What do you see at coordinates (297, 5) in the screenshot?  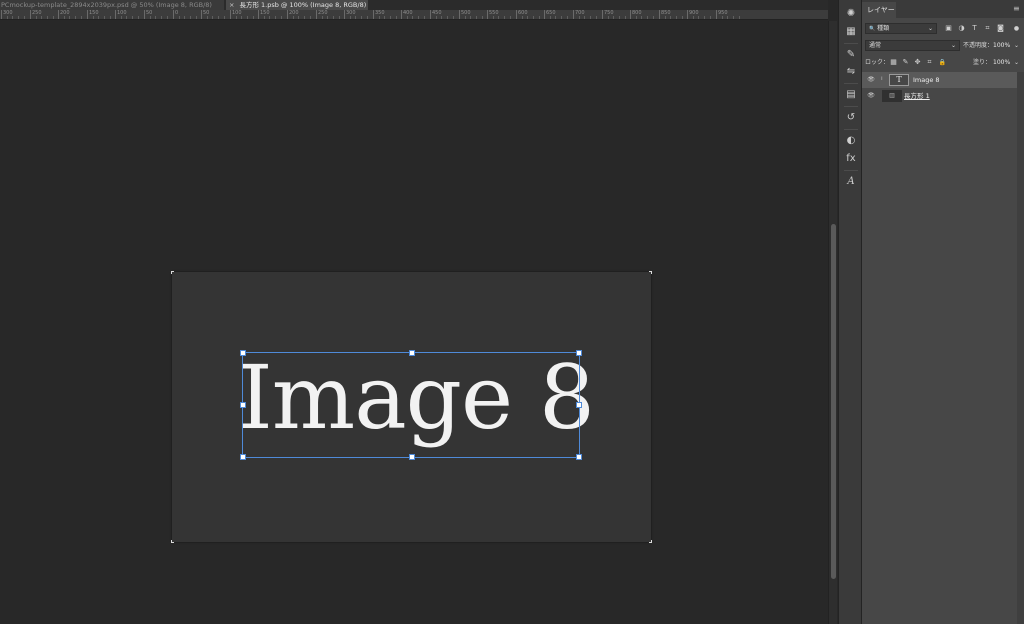 I see `document-tab-rectangle: × 長方形 1.psb @ 100% (Image 8, RGB/8)` at bounding box center [297, 5].